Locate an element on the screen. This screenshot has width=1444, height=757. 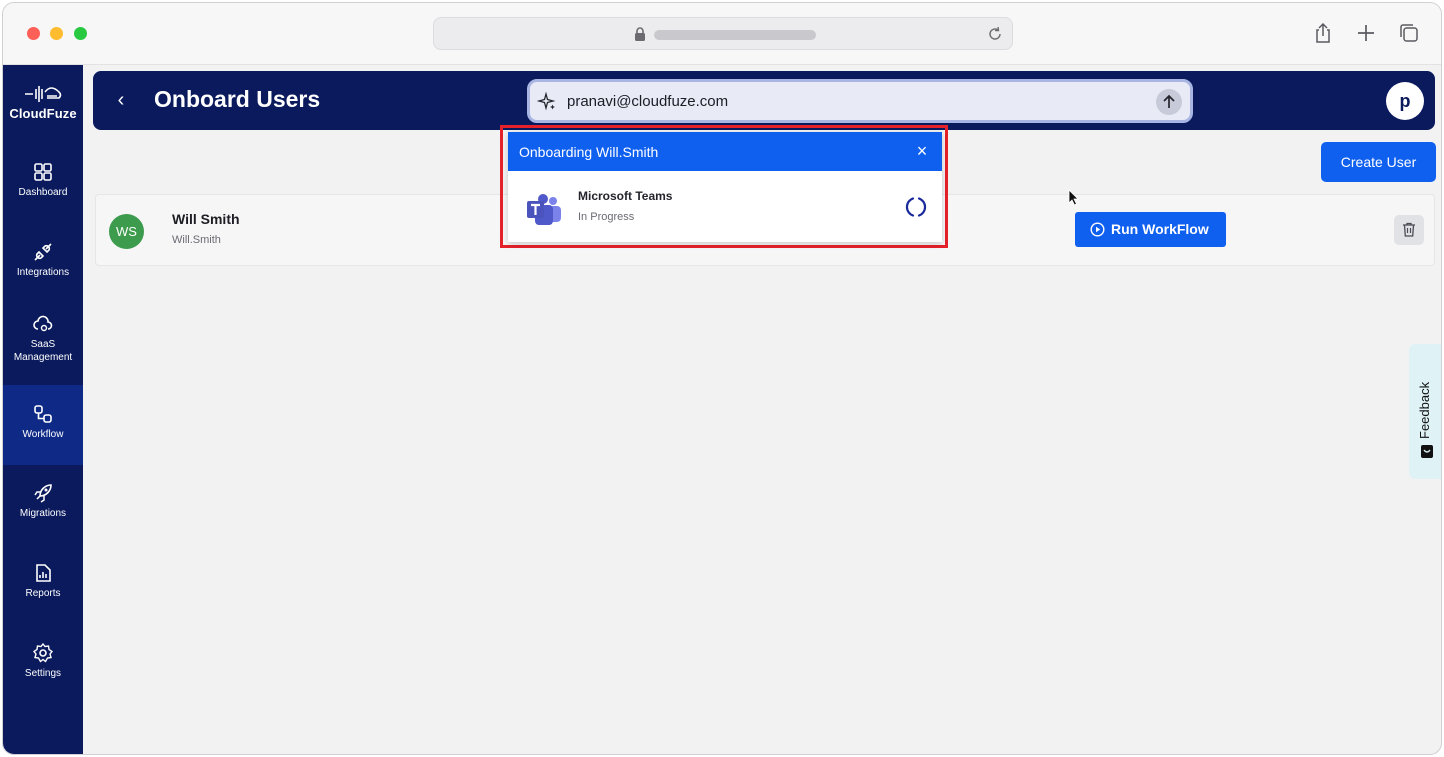
browser-toolbar is located at coordinates (722, 34).